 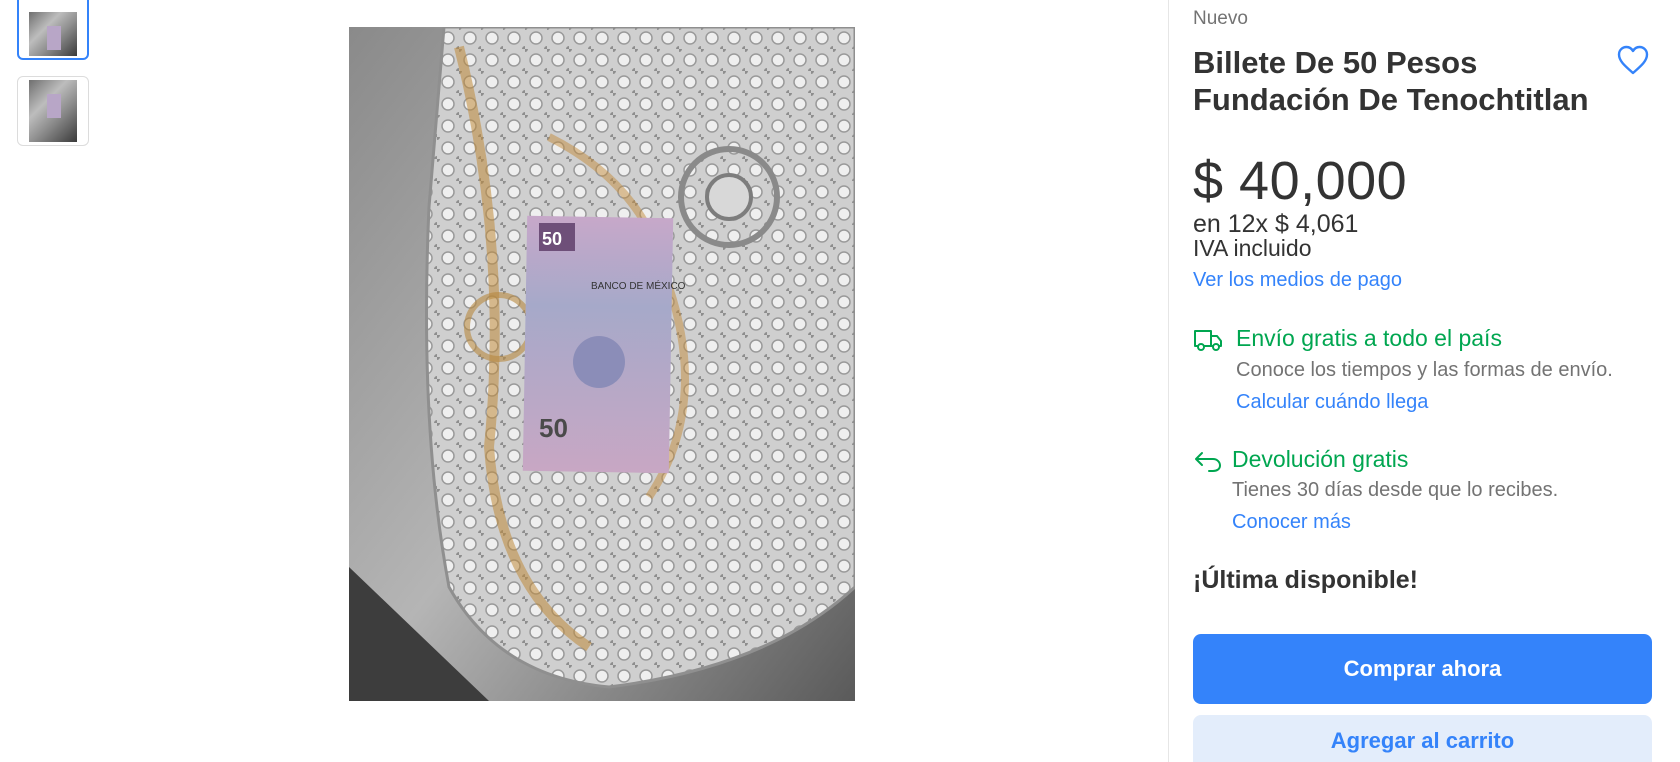 I want to click on payment-methods-link: Ver los medios de pago, so click(x=1297, y=280).